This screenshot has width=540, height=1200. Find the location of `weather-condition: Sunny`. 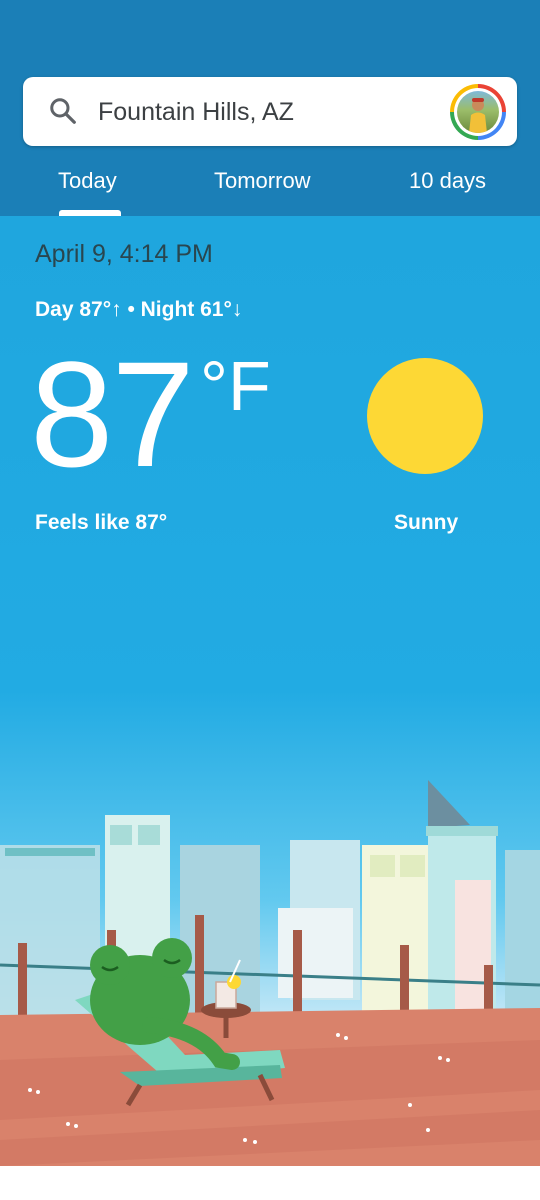

weather-condition: Sunny is located at coordinates (426, 522).